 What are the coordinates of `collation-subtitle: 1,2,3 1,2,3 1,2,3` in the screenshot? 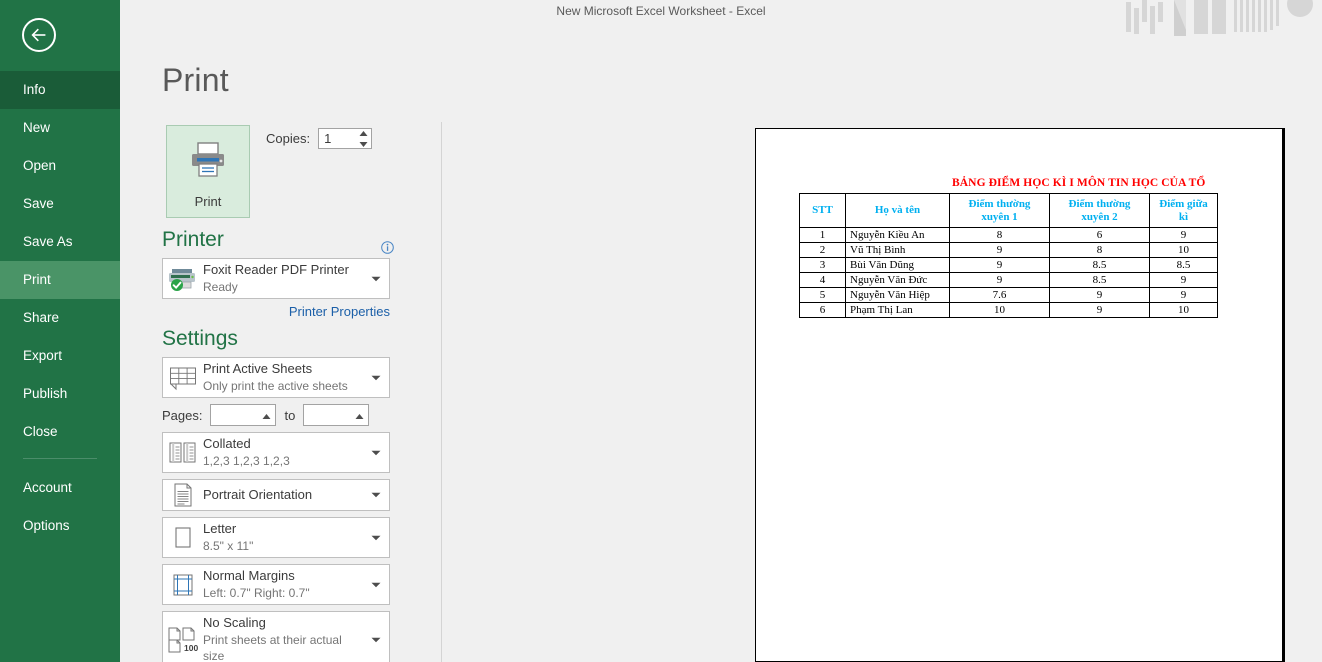 It's located at (246, 461).